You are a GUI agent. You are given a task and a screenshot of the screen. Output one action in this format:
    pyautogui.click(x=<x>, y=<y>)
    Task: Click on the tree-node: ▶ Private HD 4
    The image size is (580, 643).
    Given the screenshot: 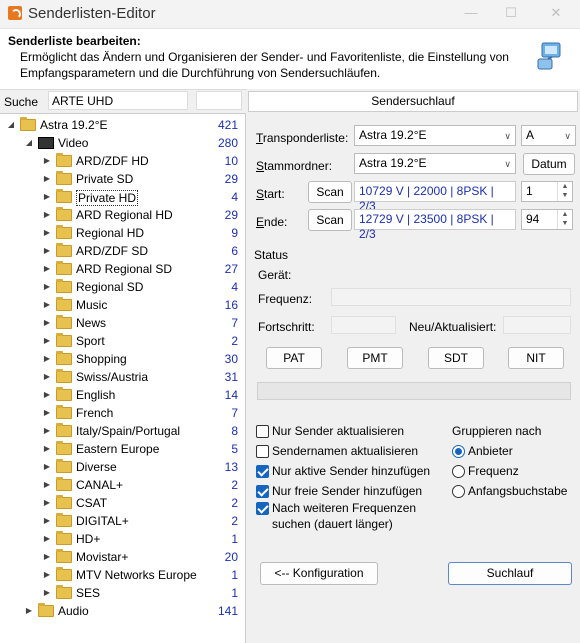 What is the action you would take?
    pyautogui.click(x=122, y=197)
    